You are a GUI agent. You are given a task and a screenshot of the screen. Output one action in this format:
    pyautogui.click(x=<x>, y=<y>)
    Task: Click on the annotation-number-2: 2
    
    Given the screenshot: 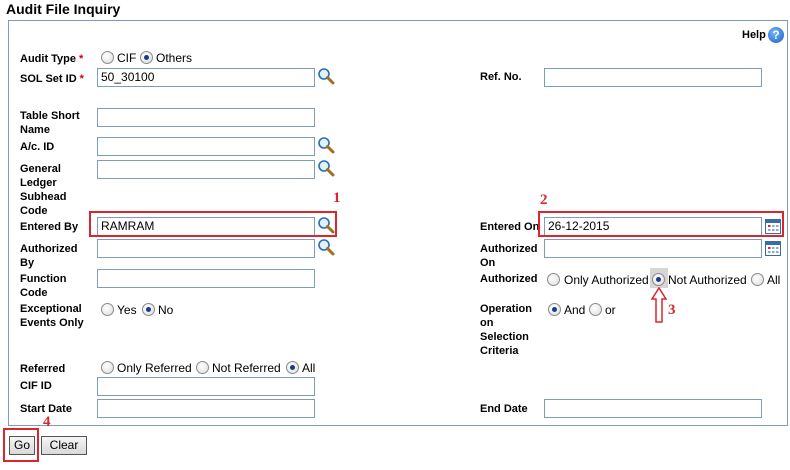 What is the action you would take?
    pyautogui.click(x=544, y=200)
    